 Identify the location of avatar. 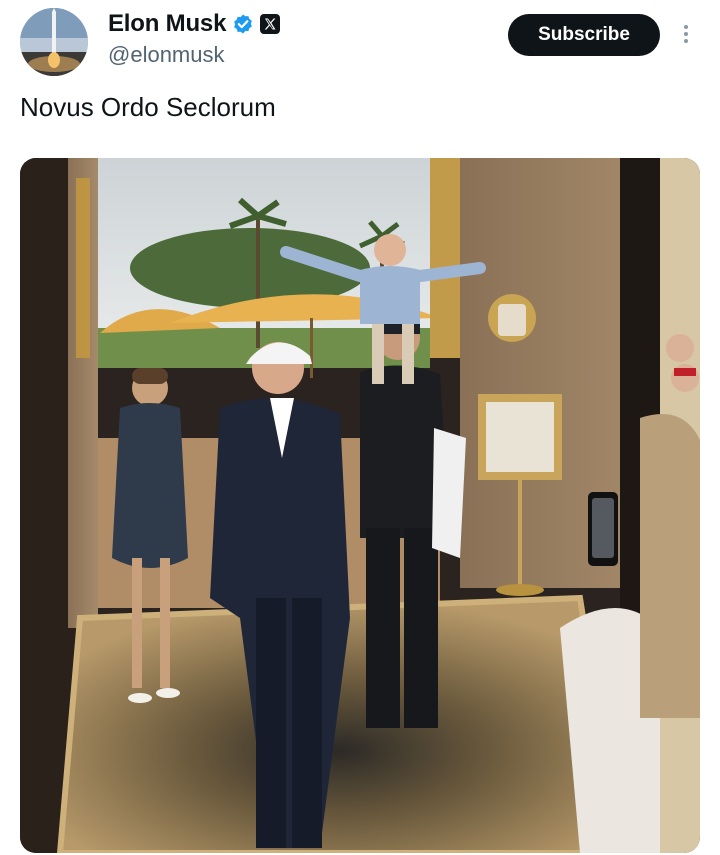
(54, 42).